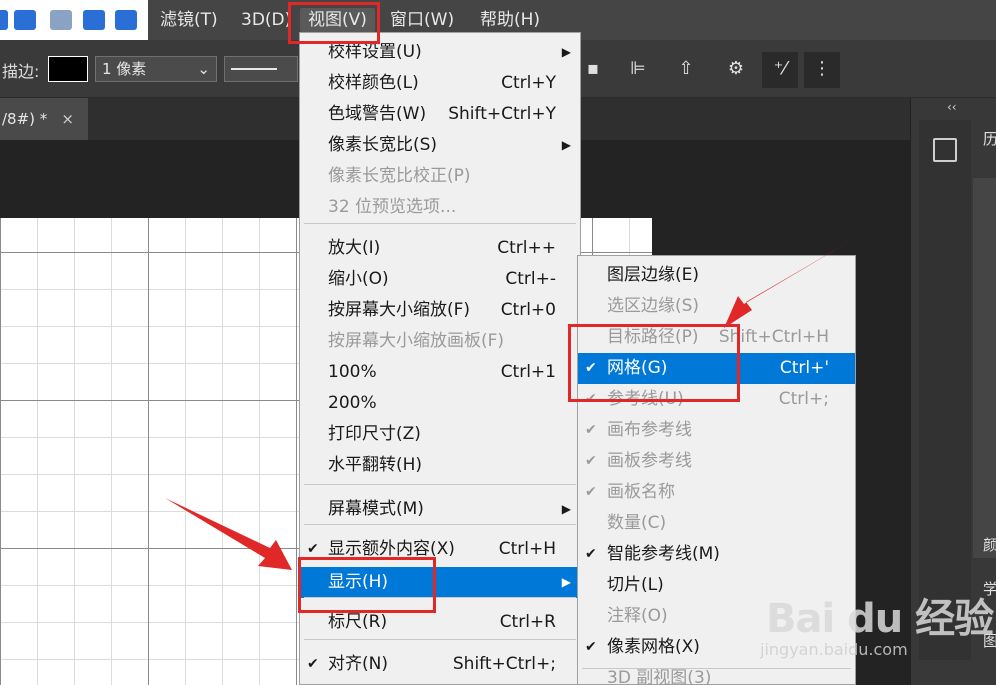  Describe the element at coordinates (416, 341) in the screenshot. I see `view-menu-item-label: 按屏幕大小缩放画板(F)` at that location.